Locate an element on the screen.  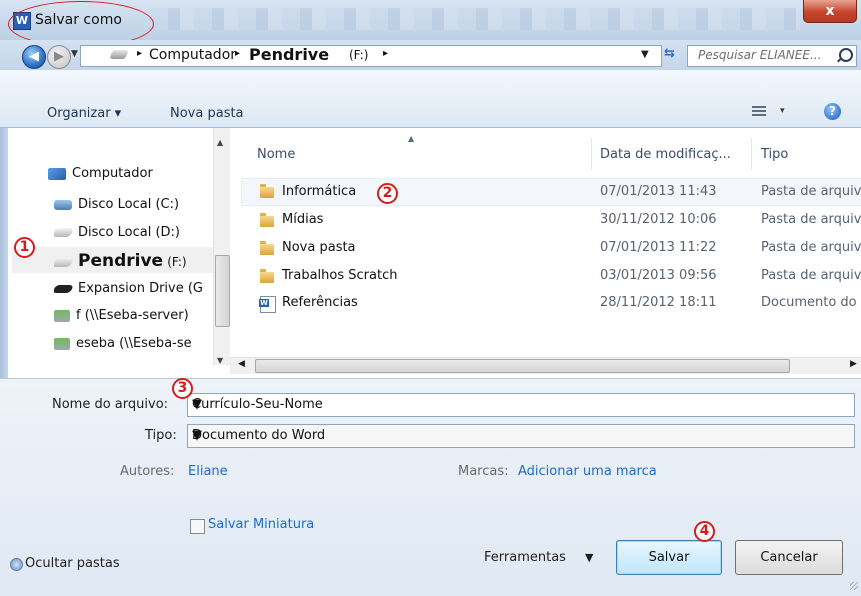
system-drive-icon is located at coordinates (63, 204).